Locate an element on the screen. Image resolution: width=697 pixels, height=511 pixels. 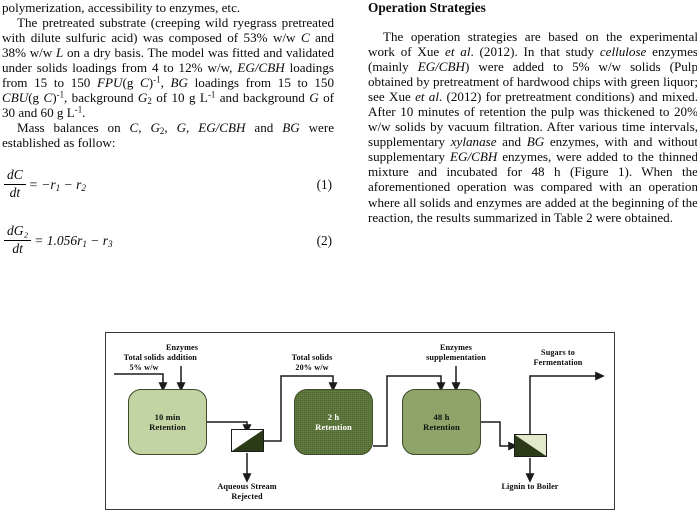
text-run: CBU is located at coordinates (15, 98).